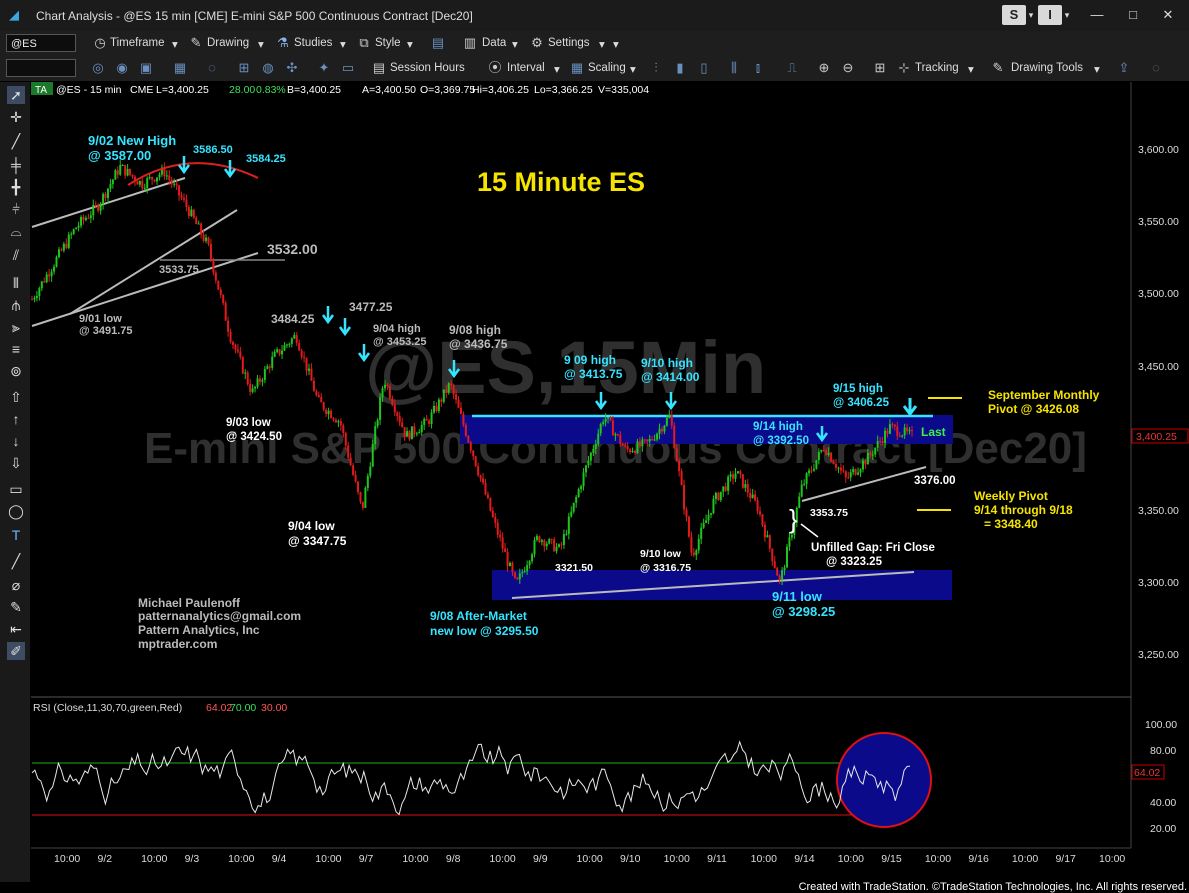 This screenshot has width=1189, height=893. Describe the element at coordinates (293, 319) in the screenshot. I see `anno-3484: 3484.25` at that location.